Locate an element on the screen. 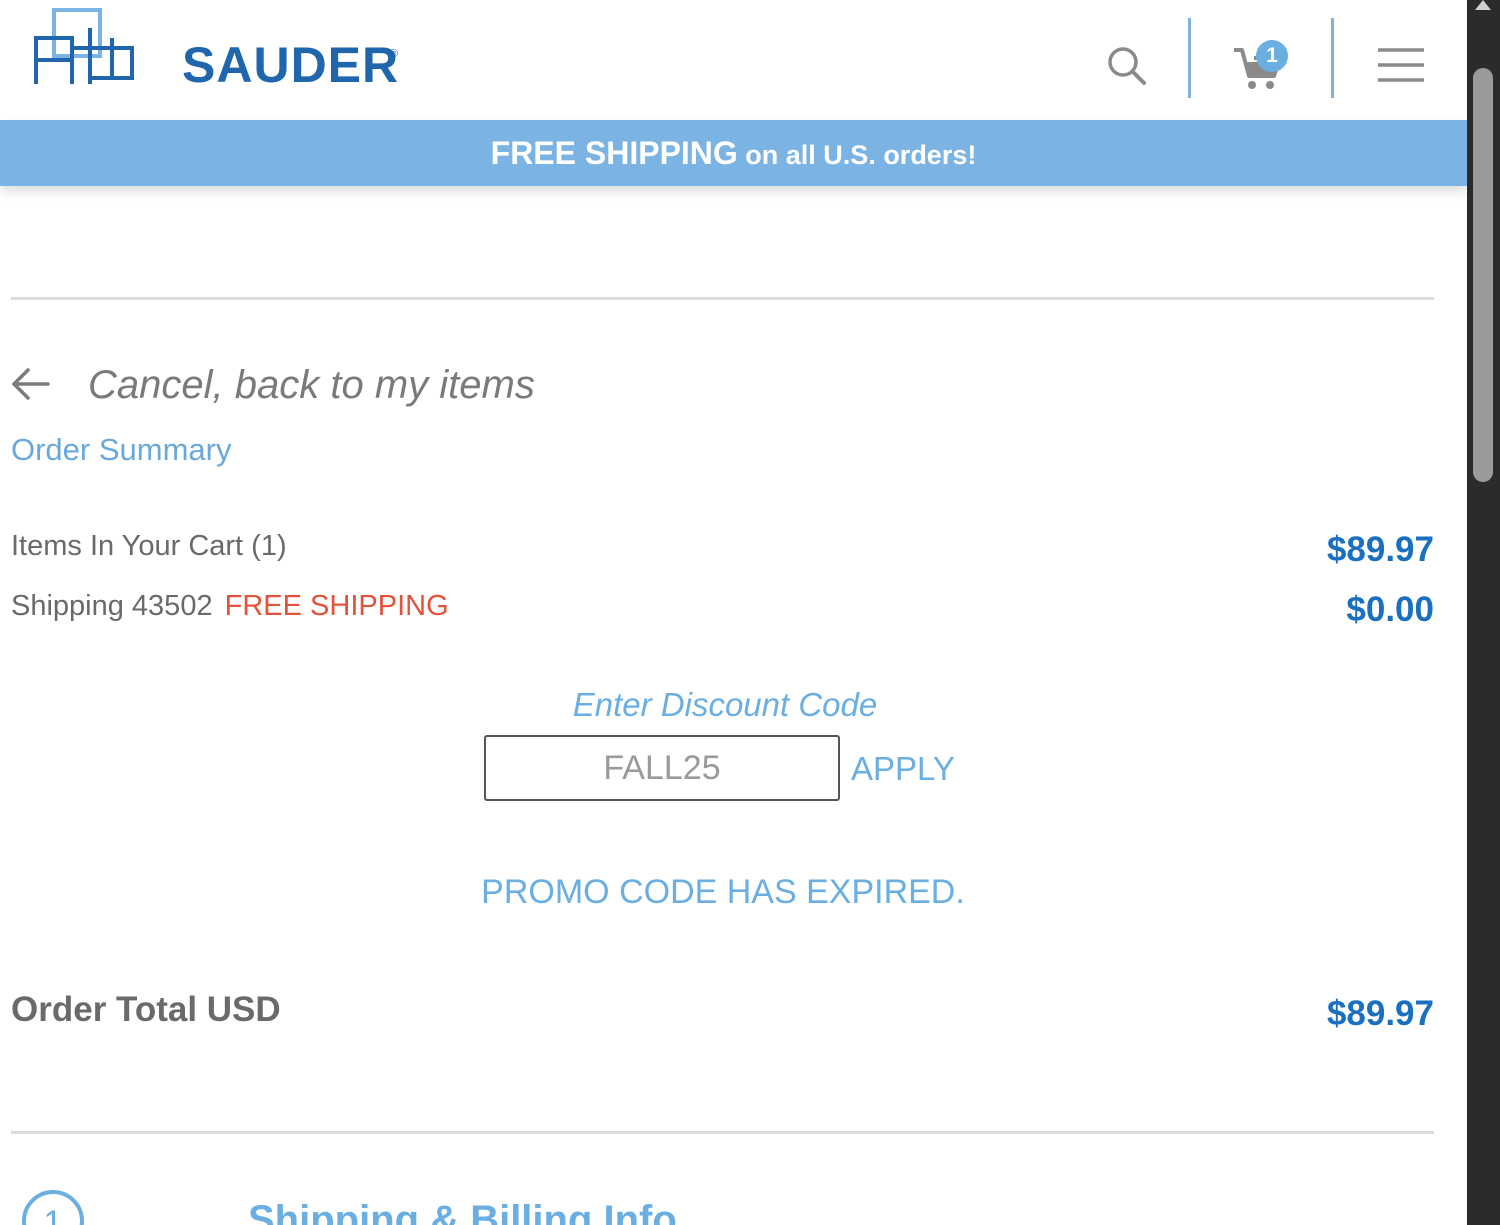 The width and height of the screenshot is (1500, 1225). step-title: Shipping & Billing Info is located at coordinates (462, 1210).